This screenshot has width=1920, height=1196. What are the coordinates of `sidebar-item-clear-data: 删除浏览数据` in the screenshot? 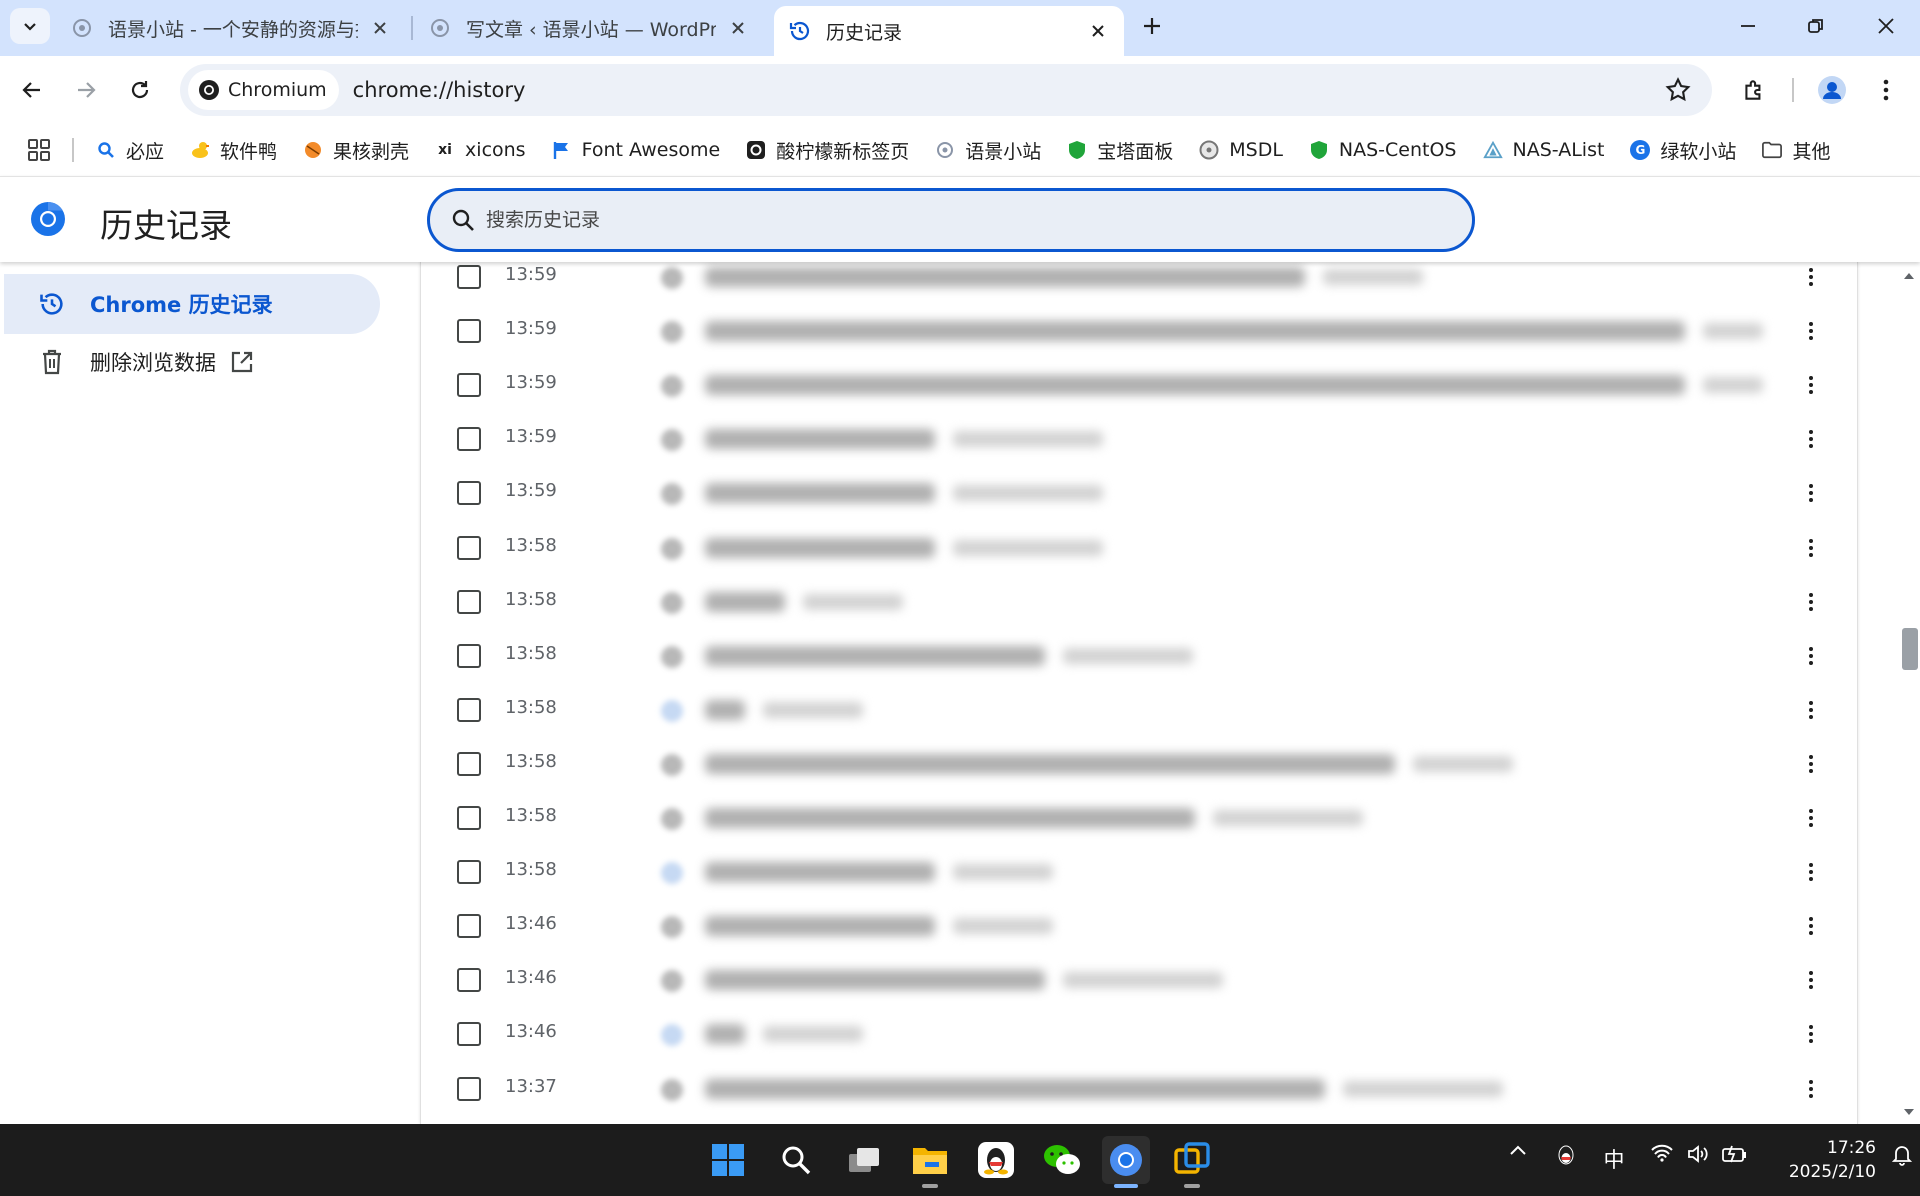 It's located at (192, 362).